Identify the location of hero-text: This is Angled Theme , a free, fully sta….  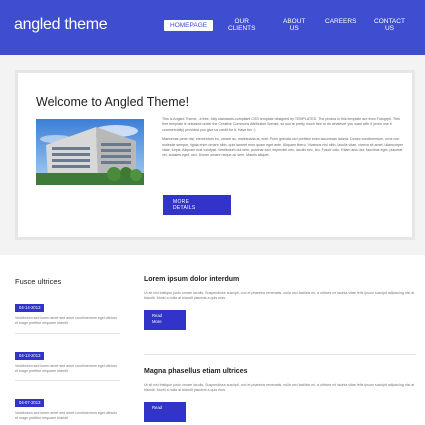
(283, 140).